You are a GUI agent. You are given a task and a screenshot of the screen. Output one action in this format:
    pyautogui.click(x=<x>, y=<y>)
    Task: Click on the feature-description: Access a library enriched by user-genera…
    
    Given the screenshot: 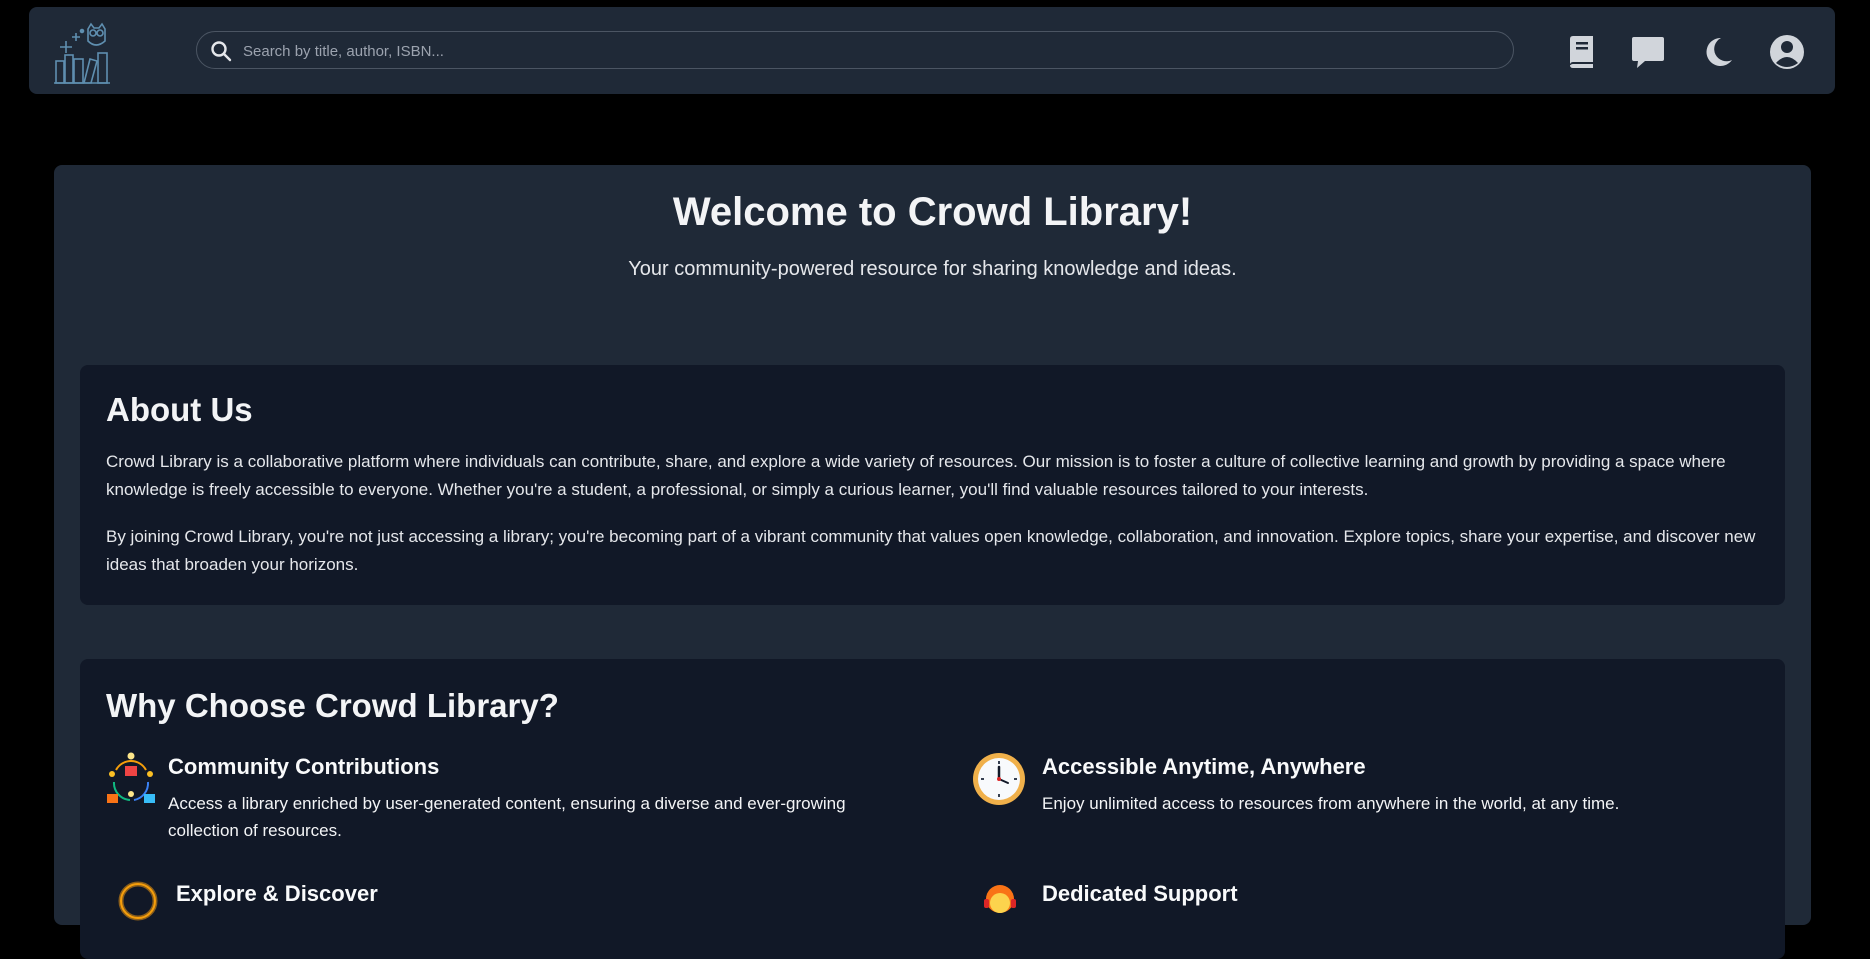 What is the action you would take?
    pyautogui.click(x=507, y=817)
    